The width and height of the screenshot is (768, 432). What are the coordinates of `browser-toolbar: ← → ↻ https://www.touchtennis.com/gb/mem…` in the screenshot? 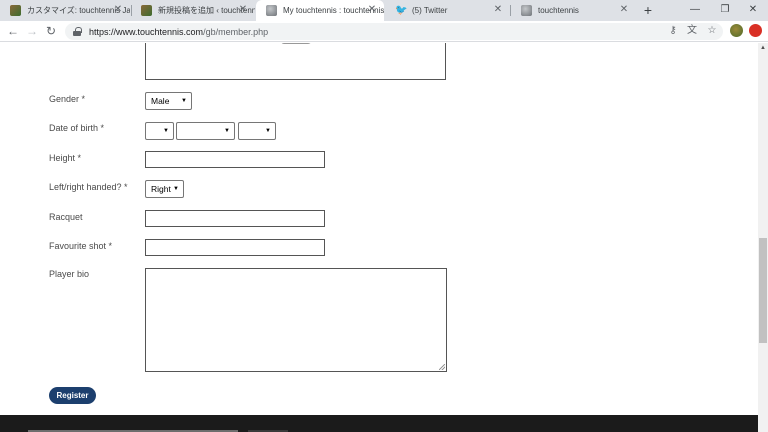 It's located at (384, 31).